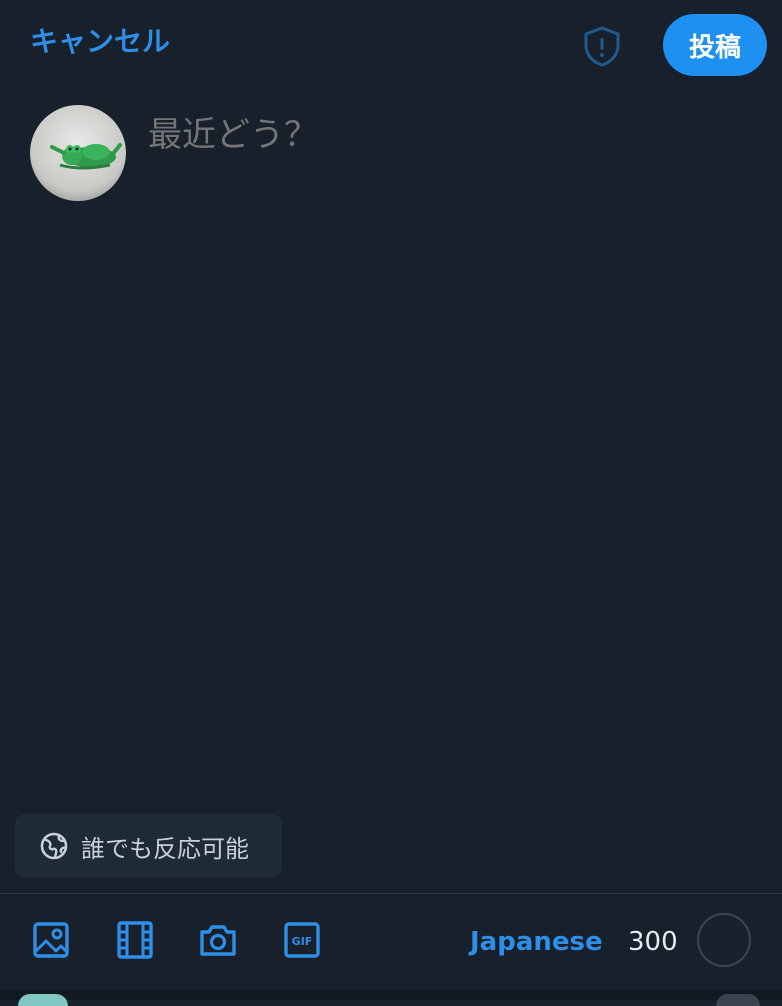 The width and height of the screenshot is (782, 1006). What do you see at coordinates (43, 1000) in the screenshot?
I see `partial-avatar` at bounding box center [43, 1000].